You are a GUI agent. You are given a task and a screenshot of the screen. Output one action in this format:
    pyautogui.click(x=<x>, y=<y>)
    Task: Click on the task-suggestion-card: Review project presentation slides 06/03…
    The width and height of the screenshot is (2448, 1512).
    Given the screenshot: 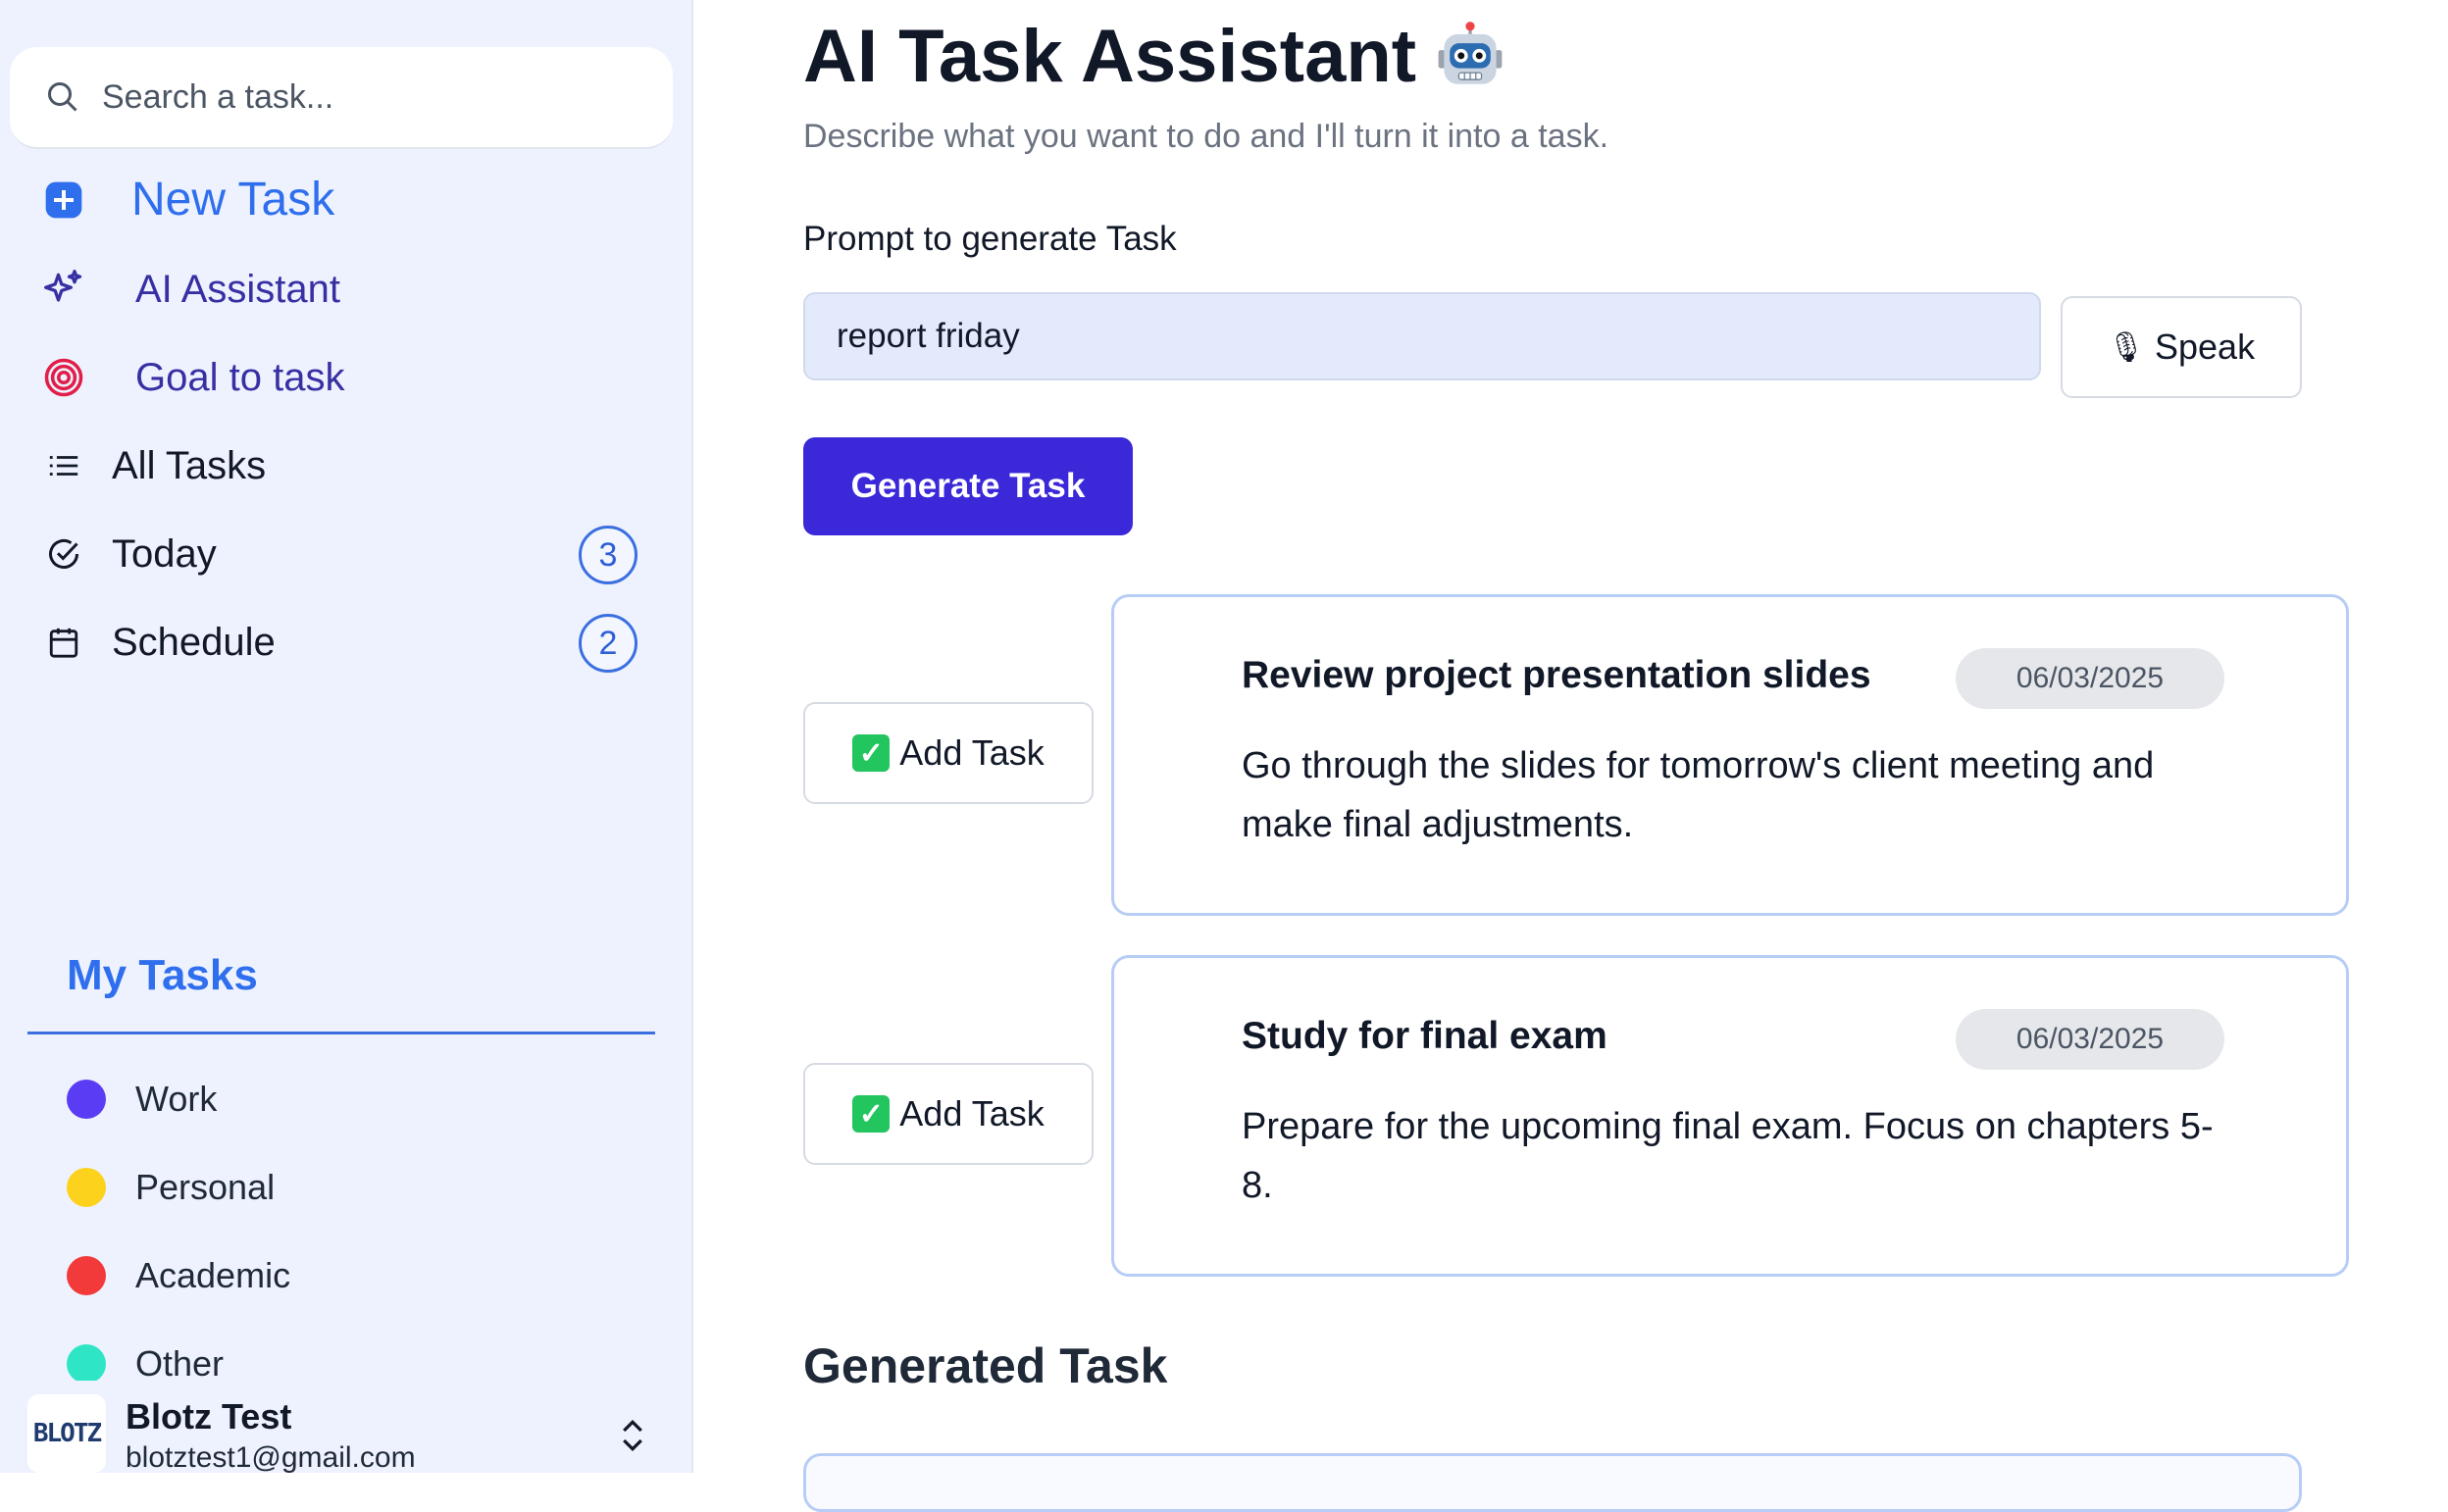 What is the action you would take?
    pyautogui.click(x=1730, y=755)
    